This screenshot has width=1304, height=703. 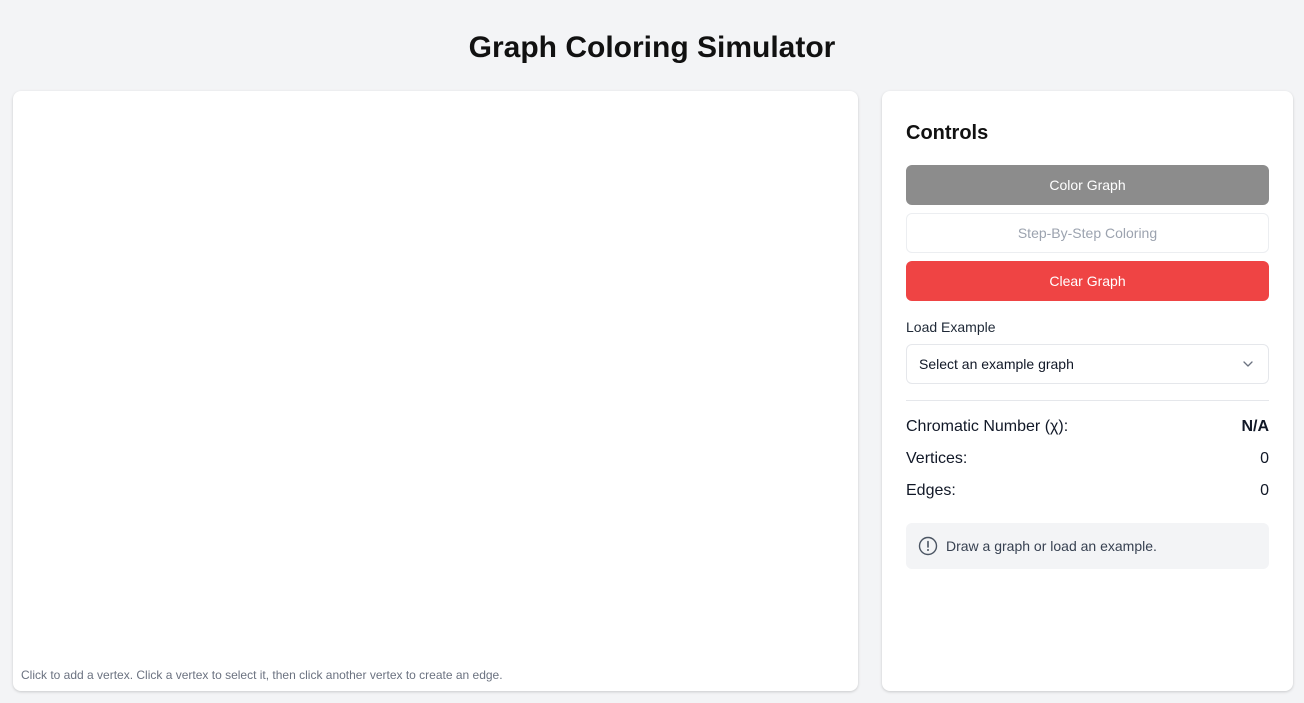 What do you see at coordinates (987, 426) in the screenshot?
I see `chromatic-number-label: Chromatic Number (χ):` at bounding box center [987, 426].